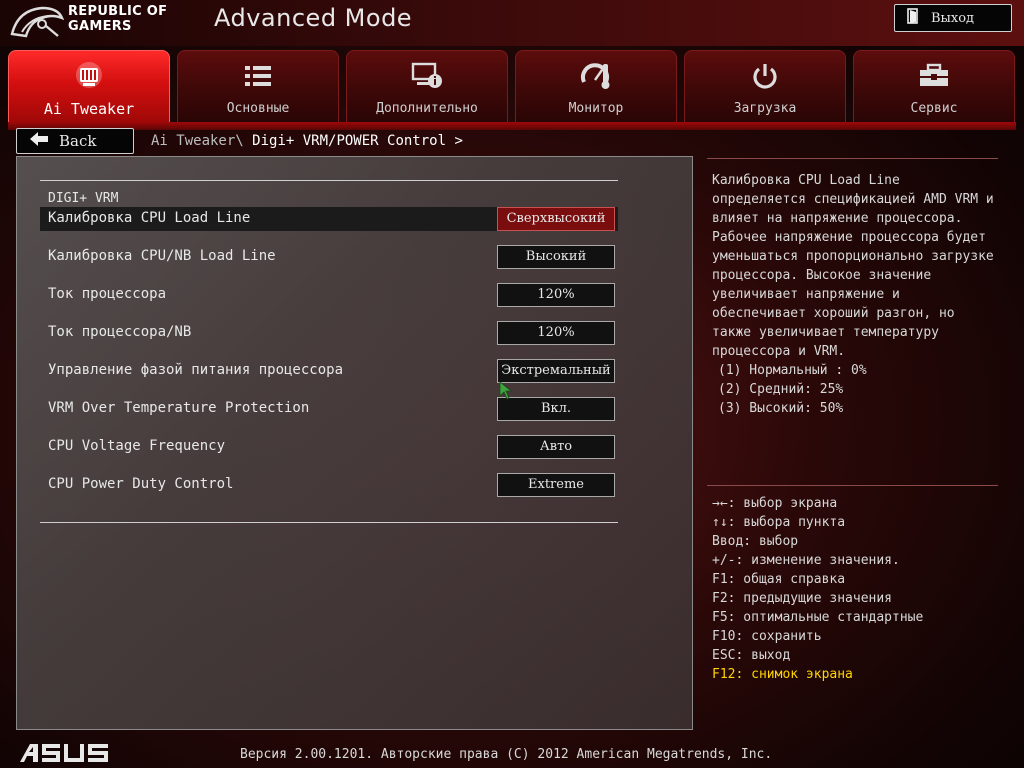 The image size is (1024, 768). Describe the element at coordinates (357, 141) in the screenshot. I see `breadcrumb-current: Digi+ VRM/POWER Control >` at that location.